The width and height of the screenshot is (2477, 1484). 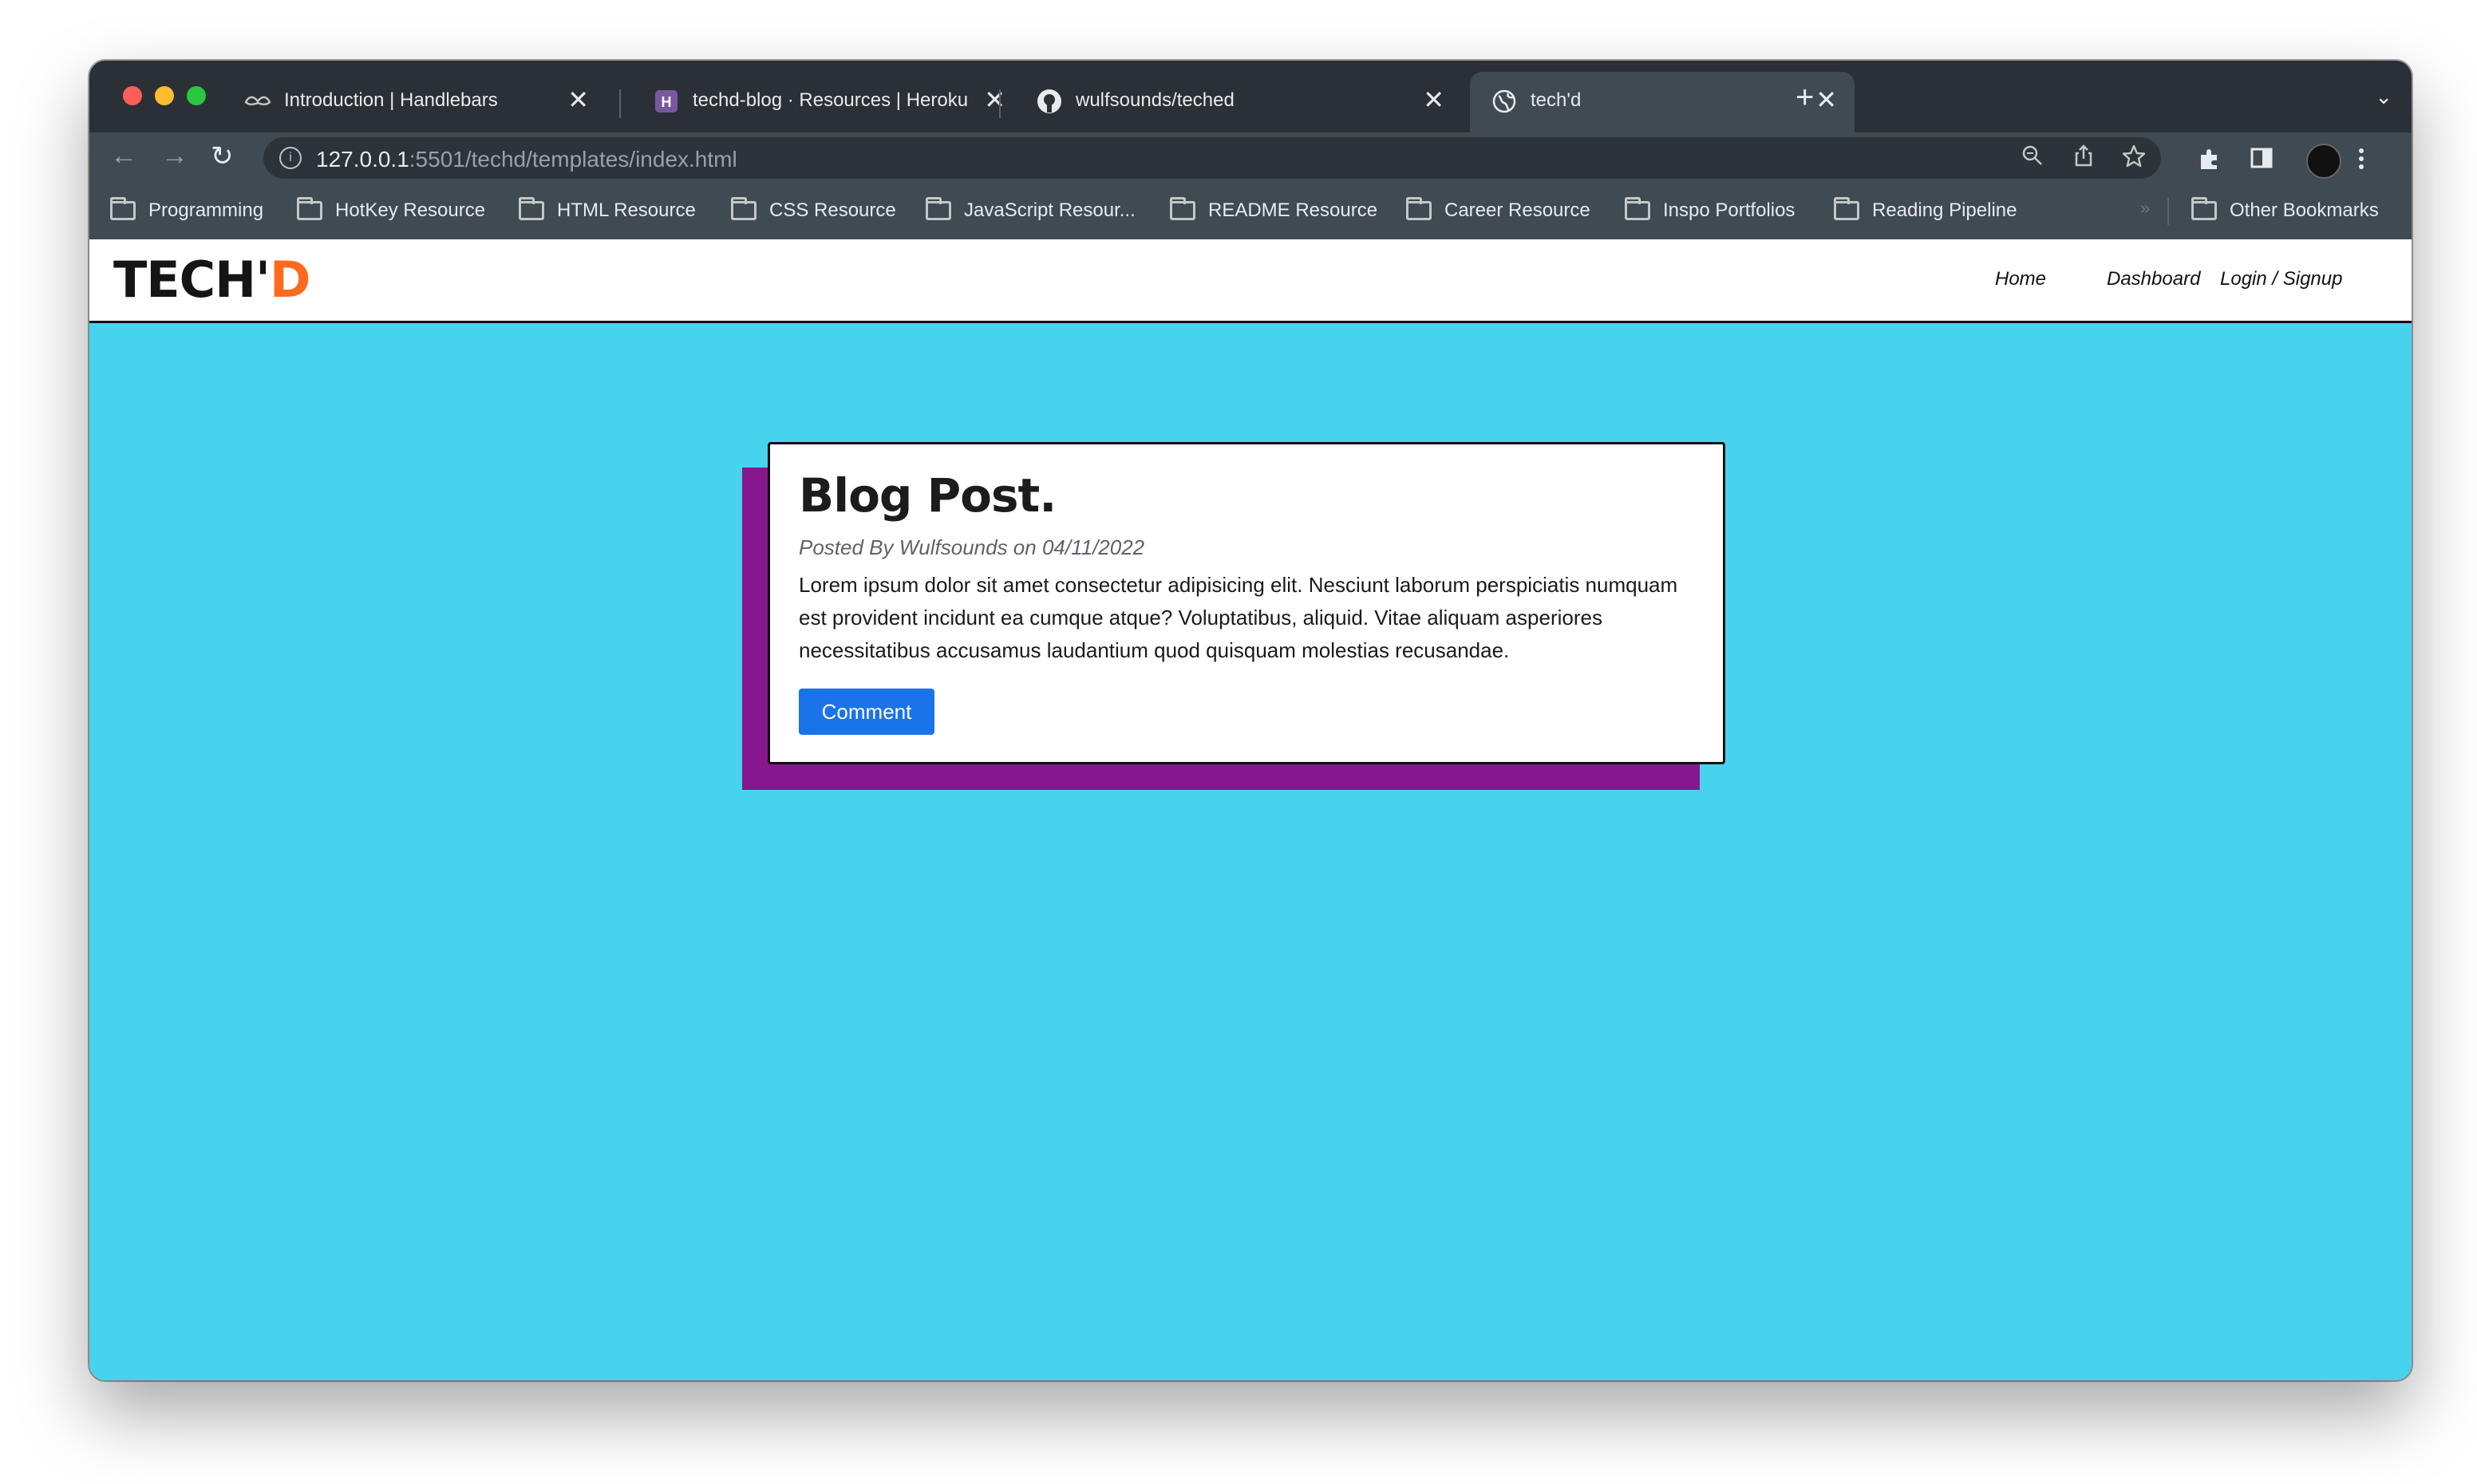 What do you see at coordinates (573, 159) in the screenshot?
I see `url-path: :5501/techd/templates/index.html` at bounding box center [573, 159].